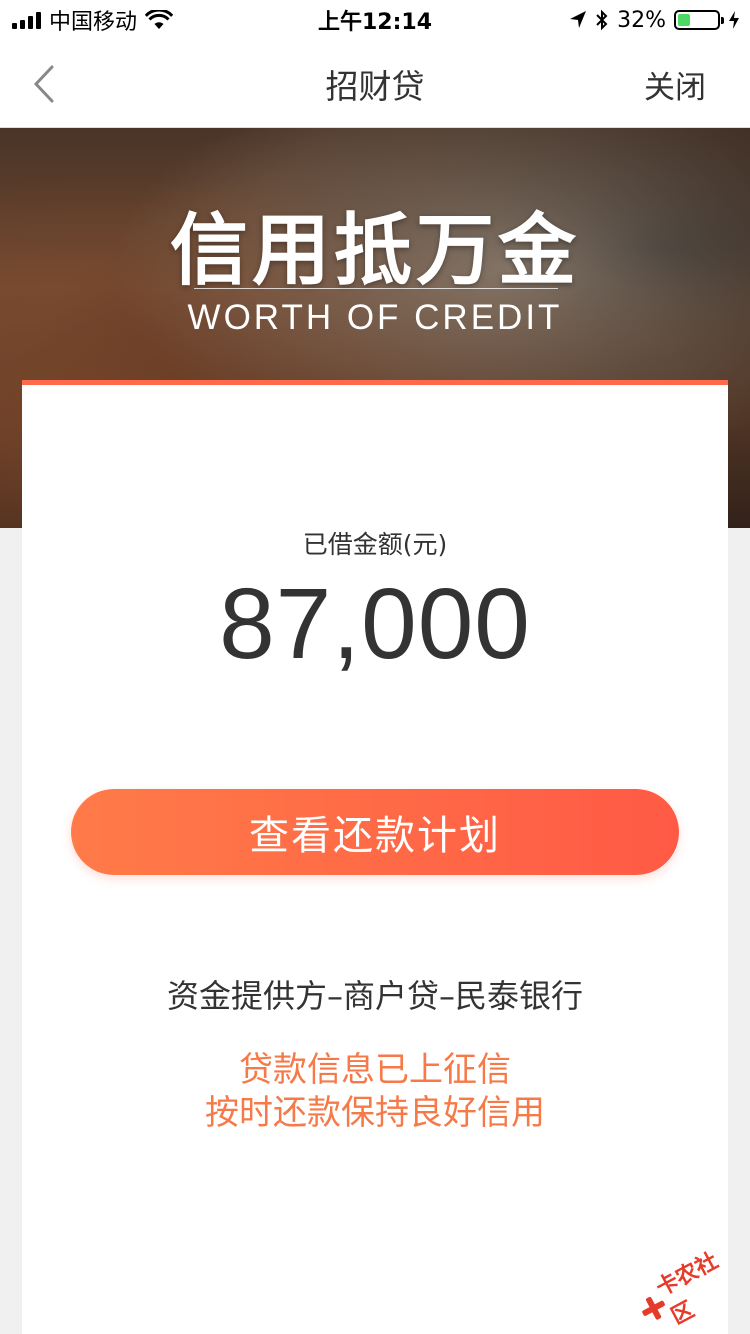  What do you see at coordinates (375, 1113) in the screenshot?
I see `credit-notice-line2: 按时还款保持良好信用` at bounding box center [375, 1113].